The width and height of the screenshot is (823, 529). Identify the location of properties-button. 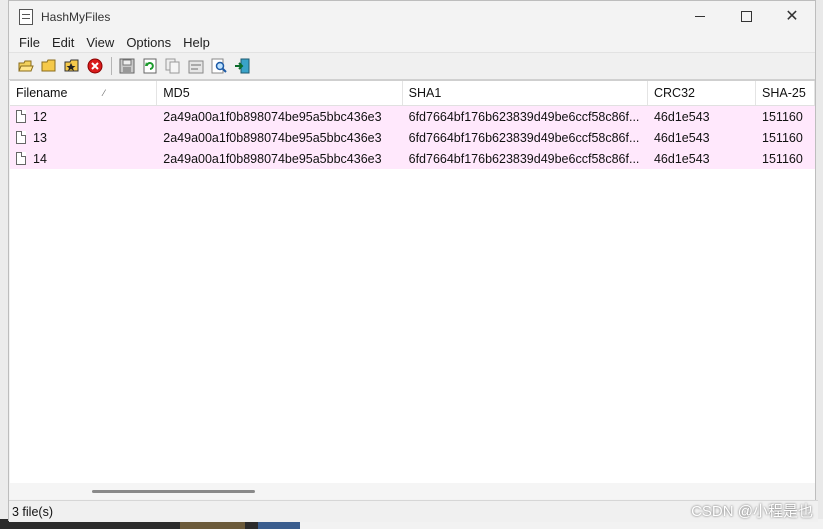
(196, 66).